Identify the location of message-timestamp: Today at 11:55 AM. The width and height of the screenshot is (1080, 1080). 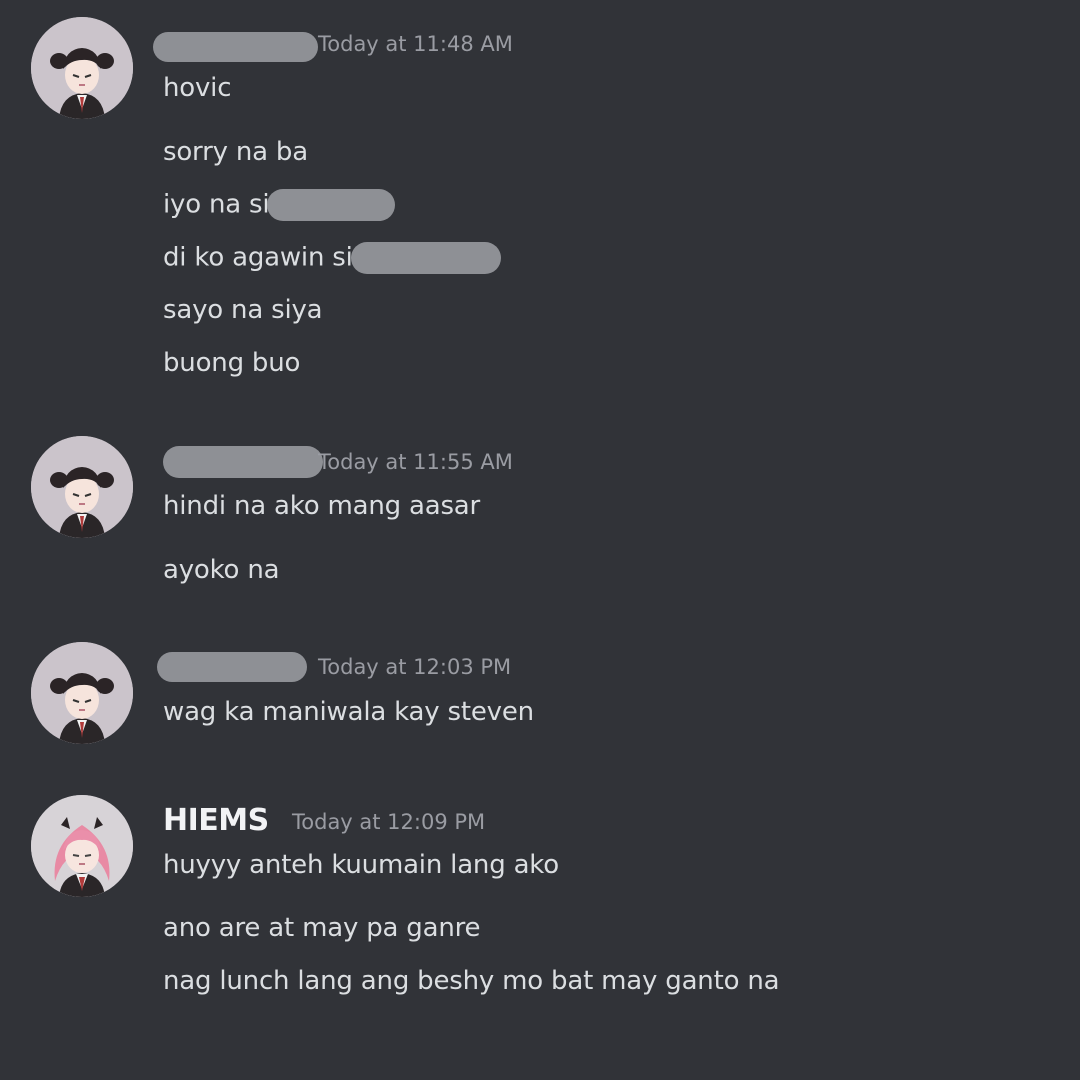
(415, 462).